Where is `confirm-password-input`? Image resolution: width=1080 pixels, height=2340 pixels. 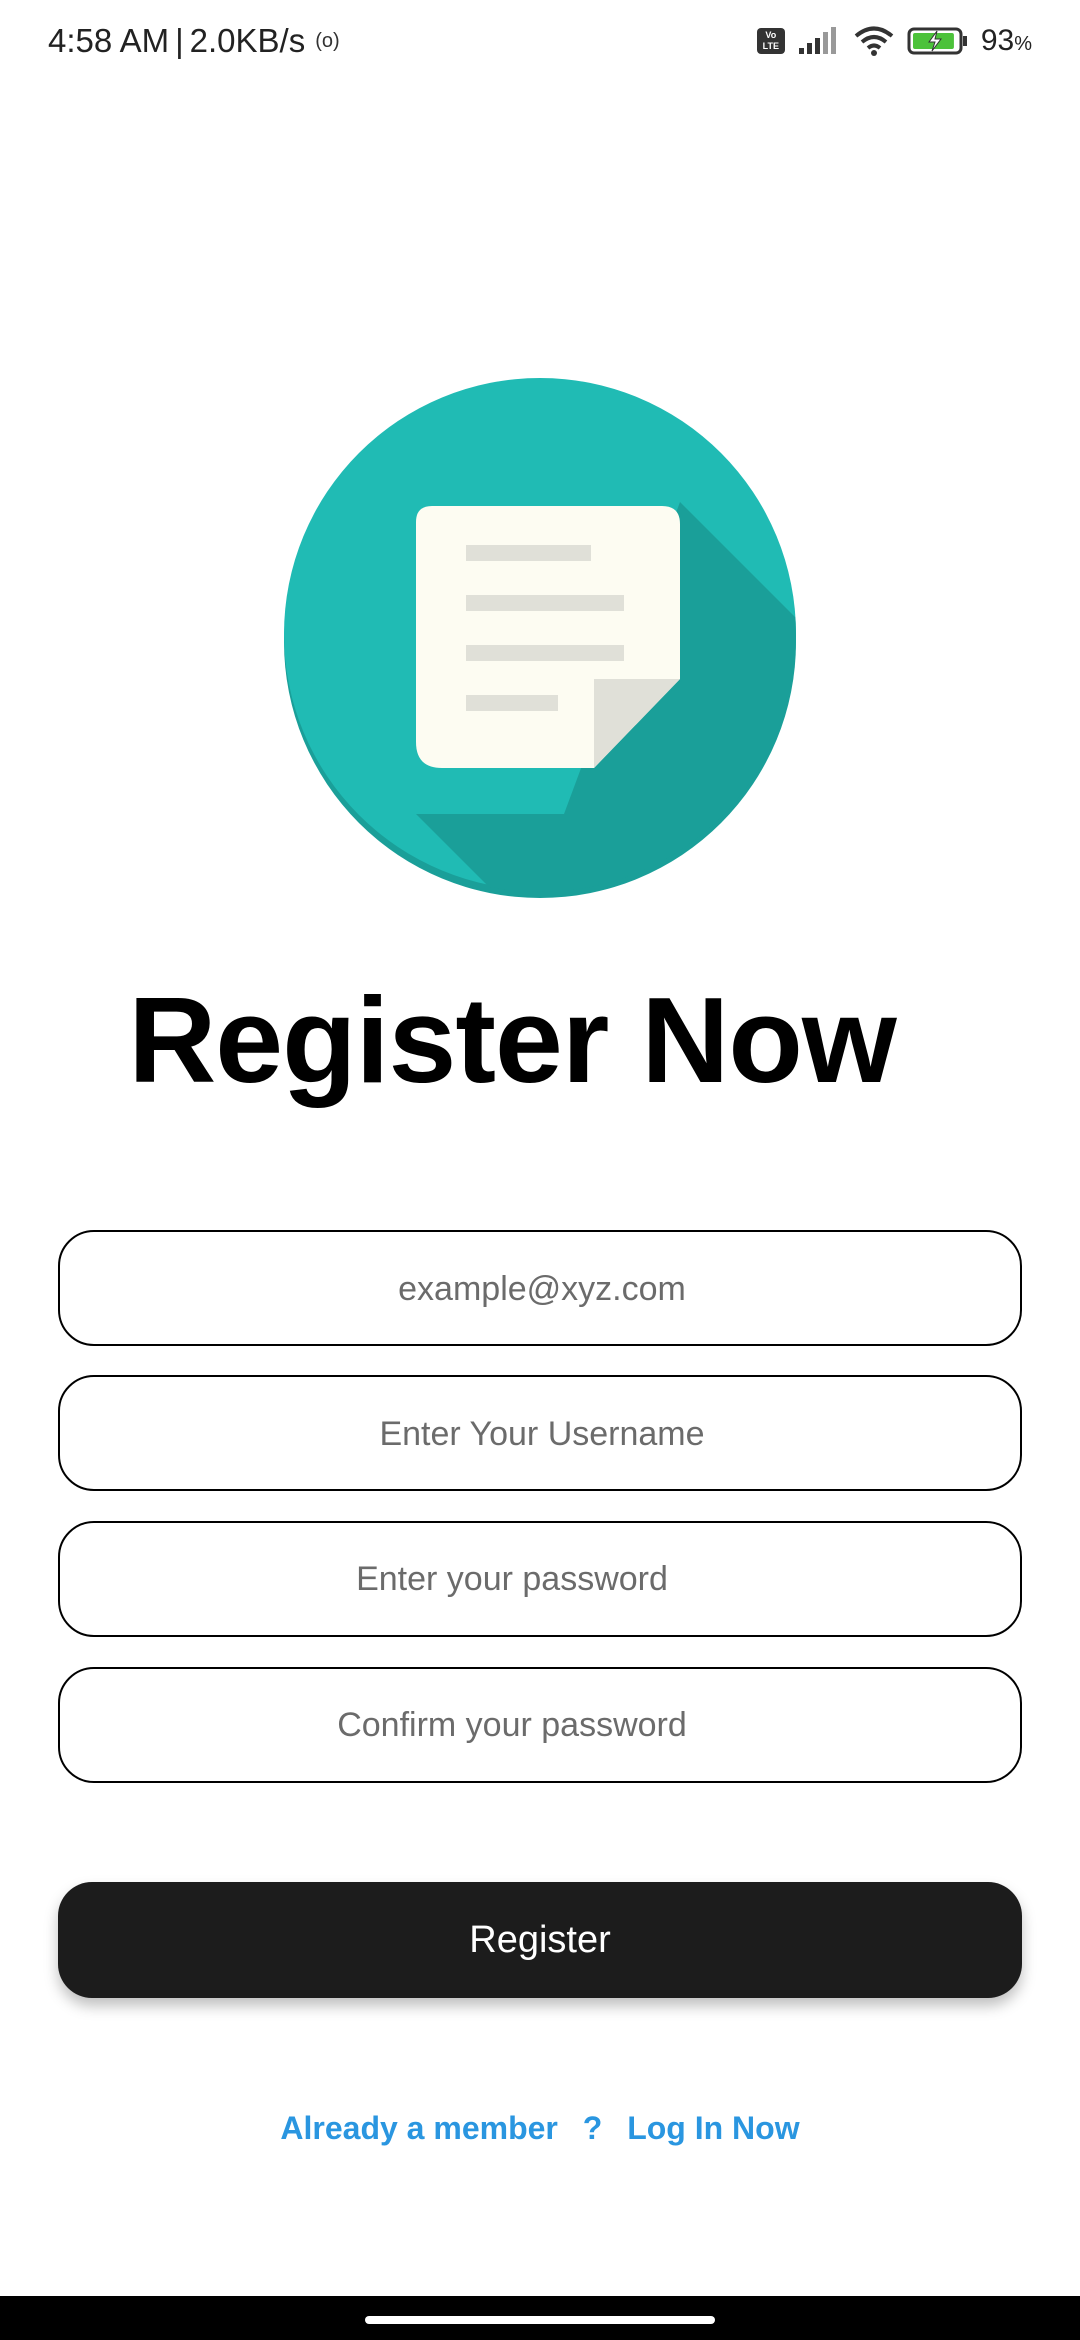 confirm-password-input is located at coordinates (540, 1725).